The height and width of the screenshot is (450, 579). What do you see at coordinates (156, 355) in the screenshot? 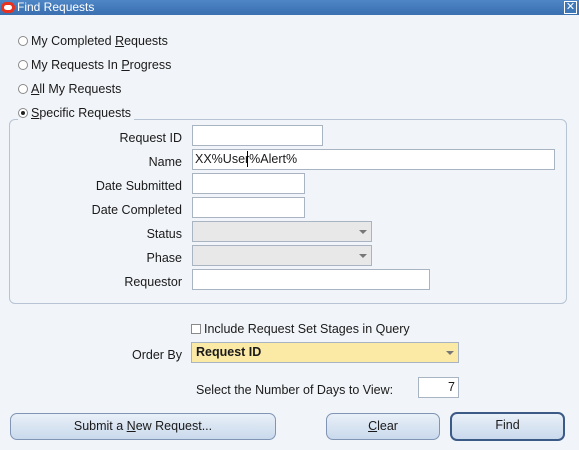
I see `order-by-label: Order By` at bounding box center [156, 355].